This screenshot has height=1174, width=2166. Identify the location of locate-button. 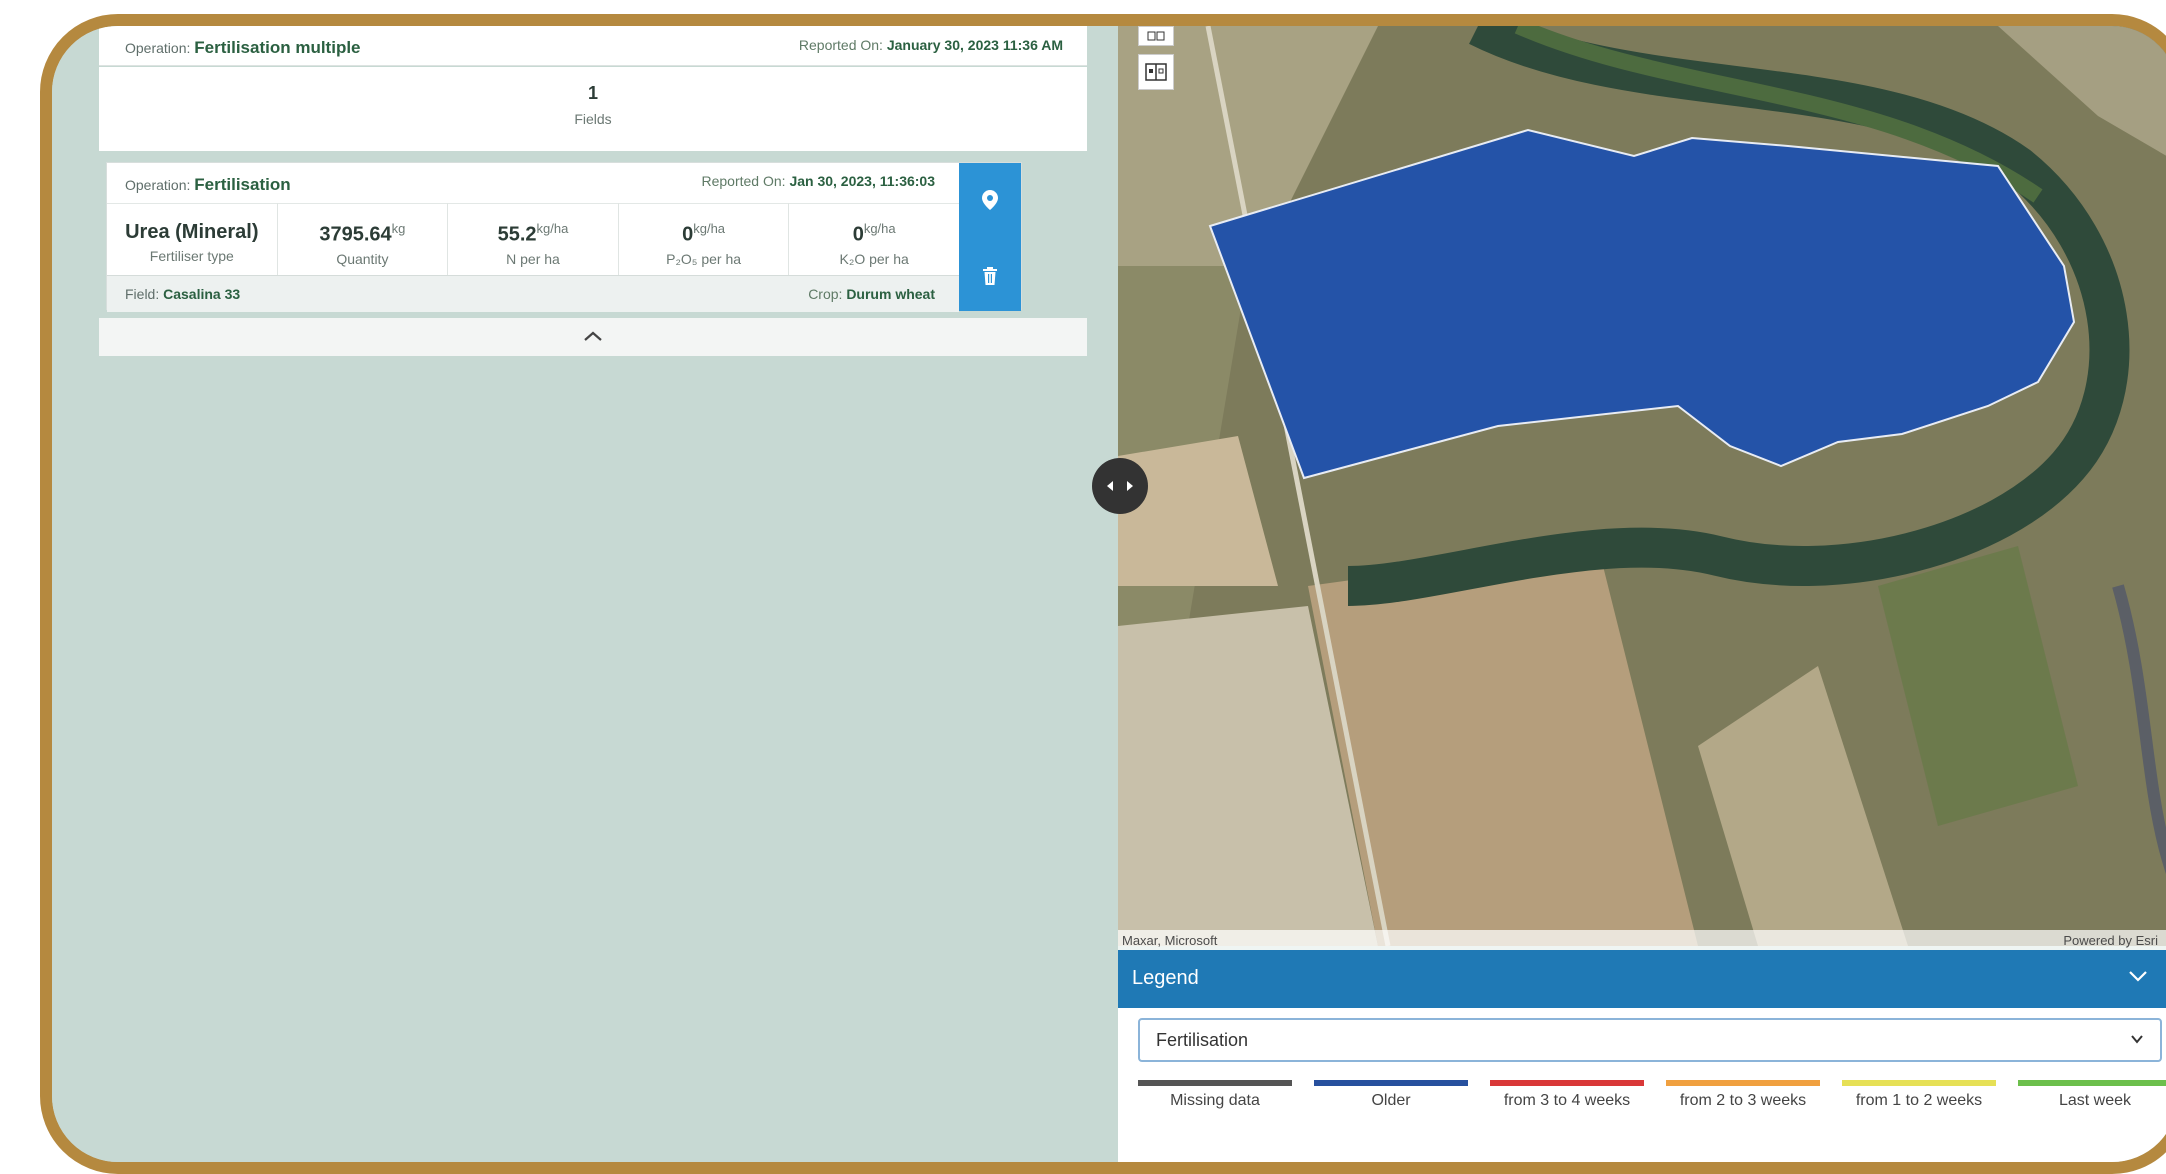
(990, 200).